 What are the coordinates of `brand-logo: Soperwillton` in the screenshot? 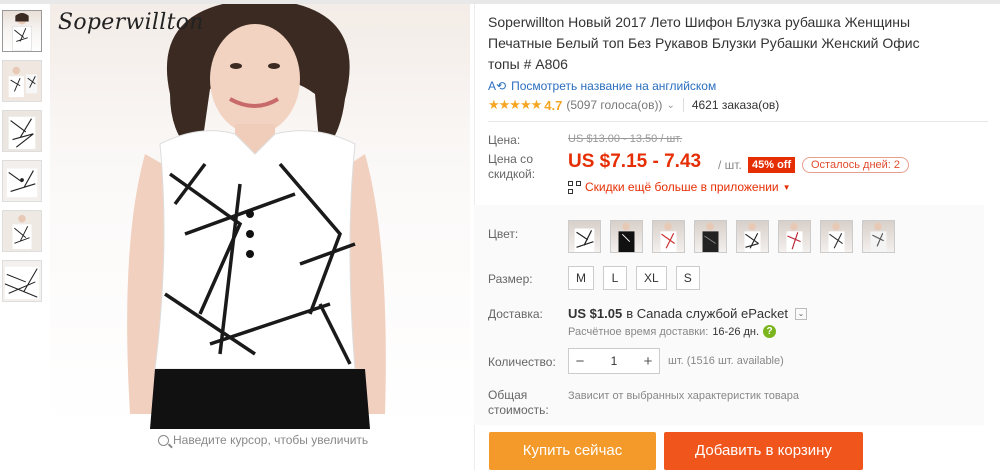 It's located at (131, 22).